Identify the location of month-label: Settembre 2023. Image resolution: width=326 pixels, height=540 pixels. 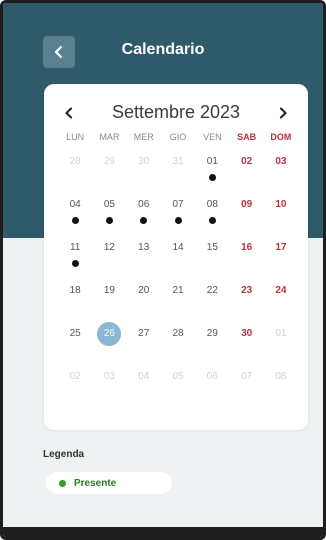
(176, 112).